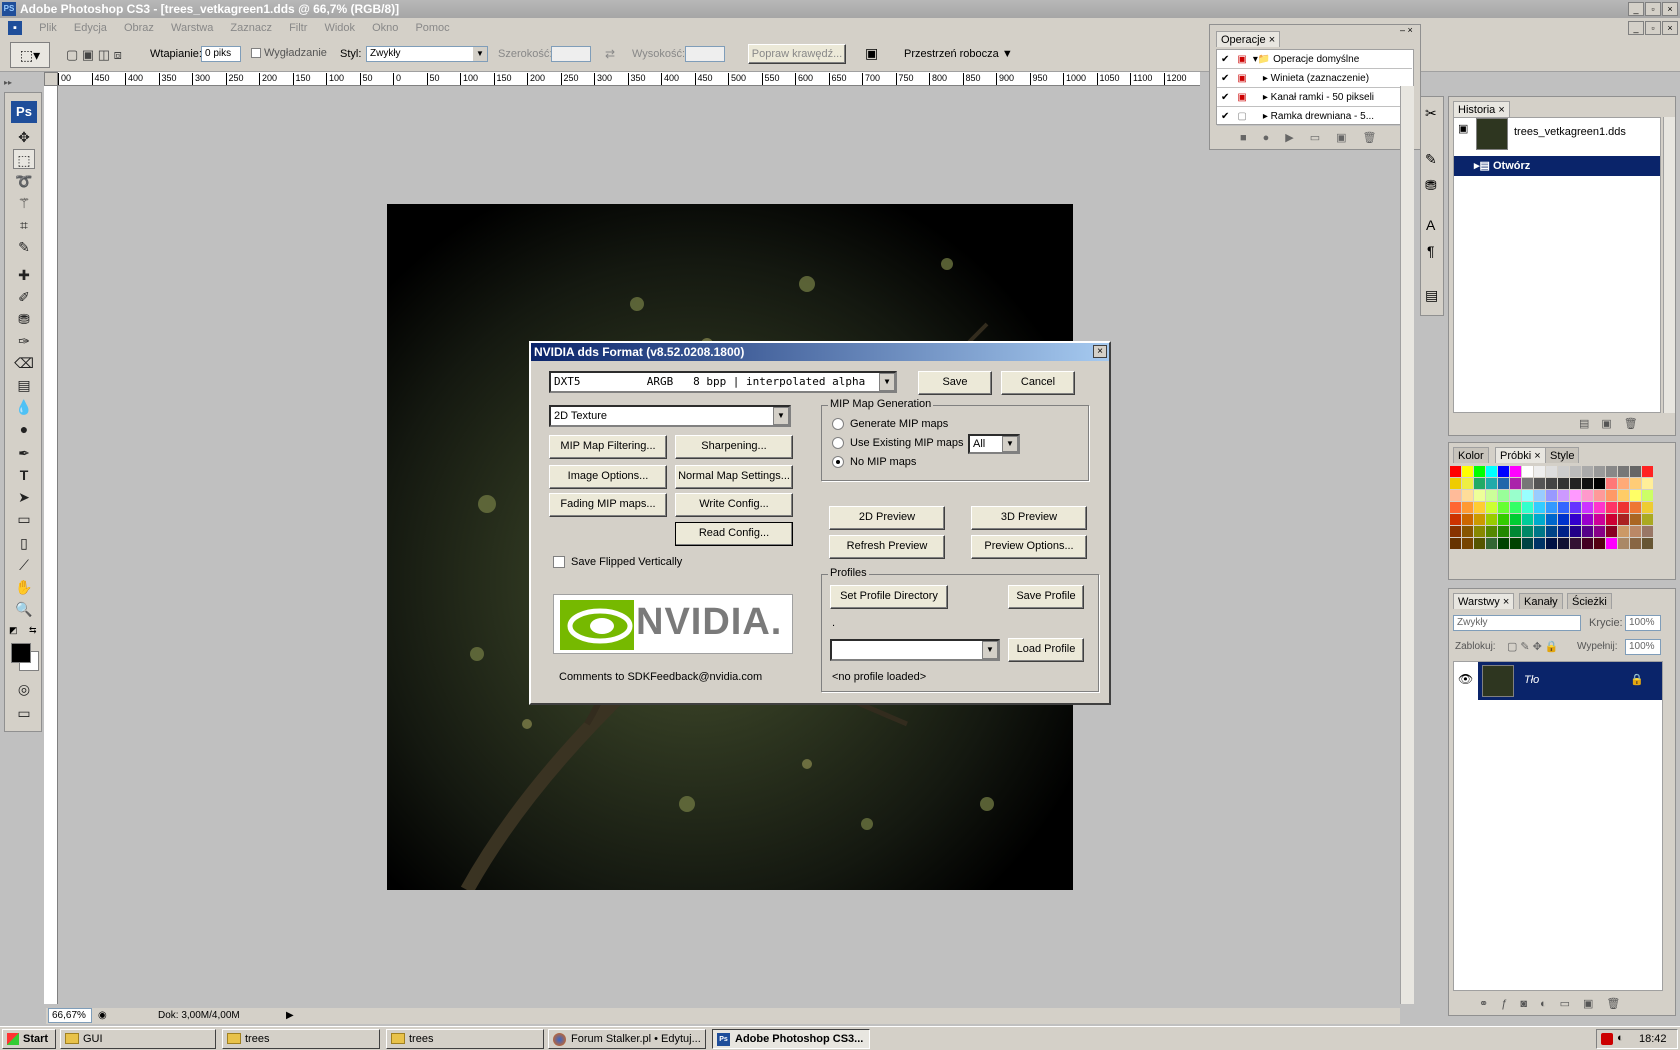  What do you see at coordinates (24, 225) in the screenshot?
I see `crop-tool-icon: ⌗` at bounding box center [24, 225].